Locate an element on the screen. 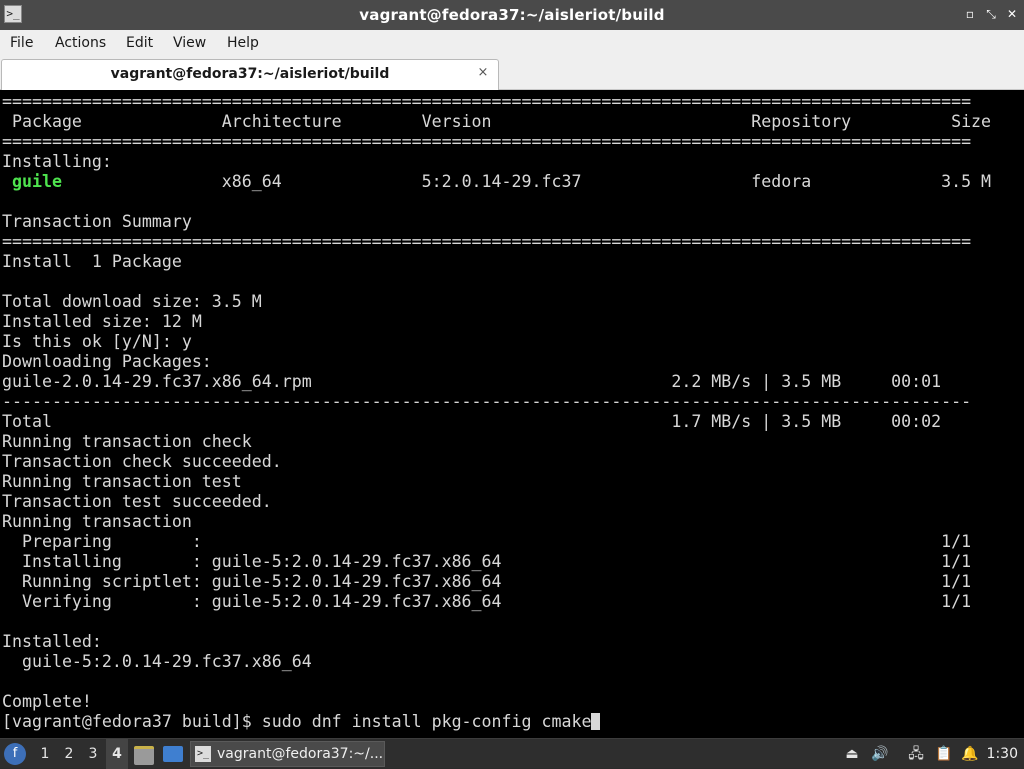 Image resolution: width=1024 pixels, height=769 pixels. menu-bar: File Actions Edit View Help is located at coordinates (512, 43).